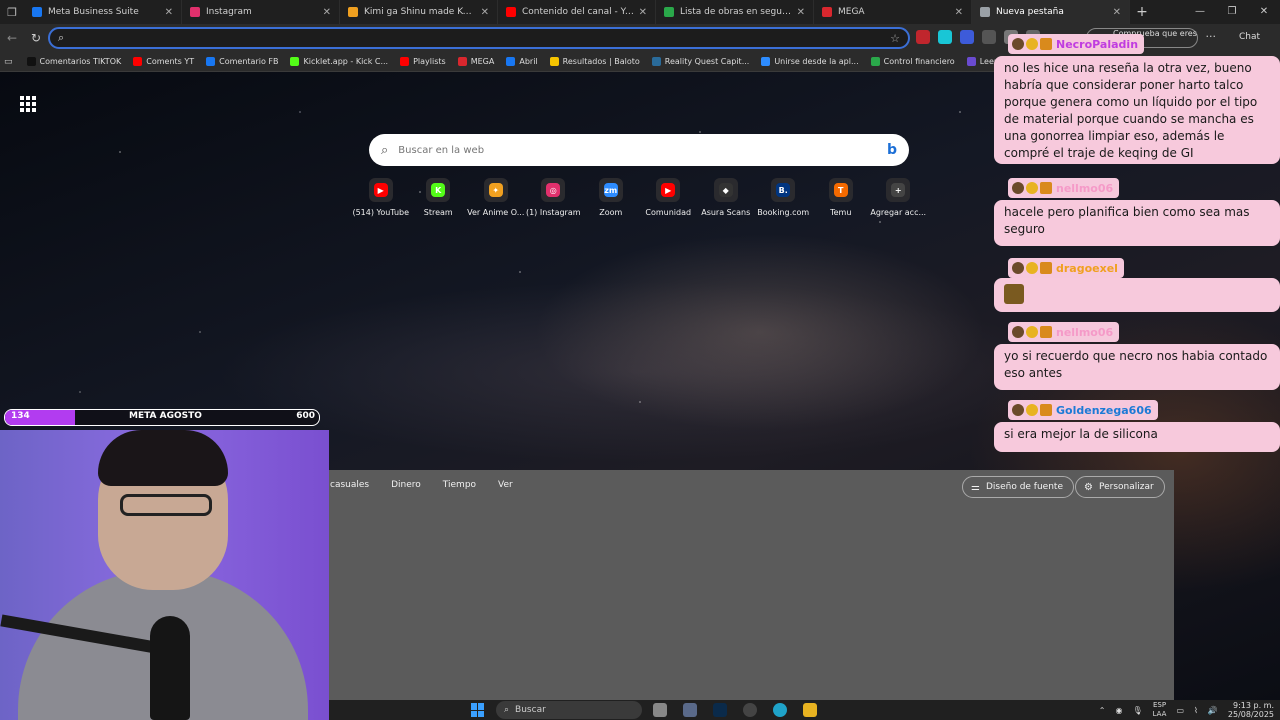 This screenshot has width=1280, height=720. Describe the element at coordinates (810, 710) in the screenshot. I see `file-explorer-icon` at that location.